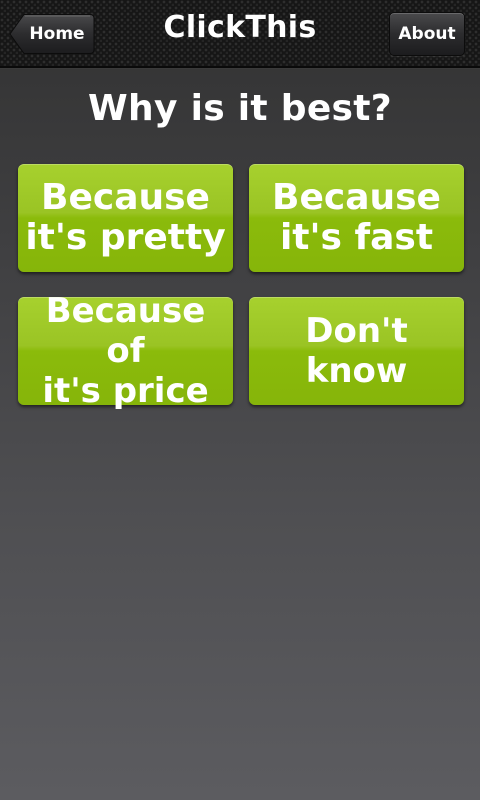 The height and width of the screenshot is (800, 480). What do you see at coordinates (125, 351) in the screenshot?
I see `answer-button-price: Because of it's price` at bounding box center [125, 351].